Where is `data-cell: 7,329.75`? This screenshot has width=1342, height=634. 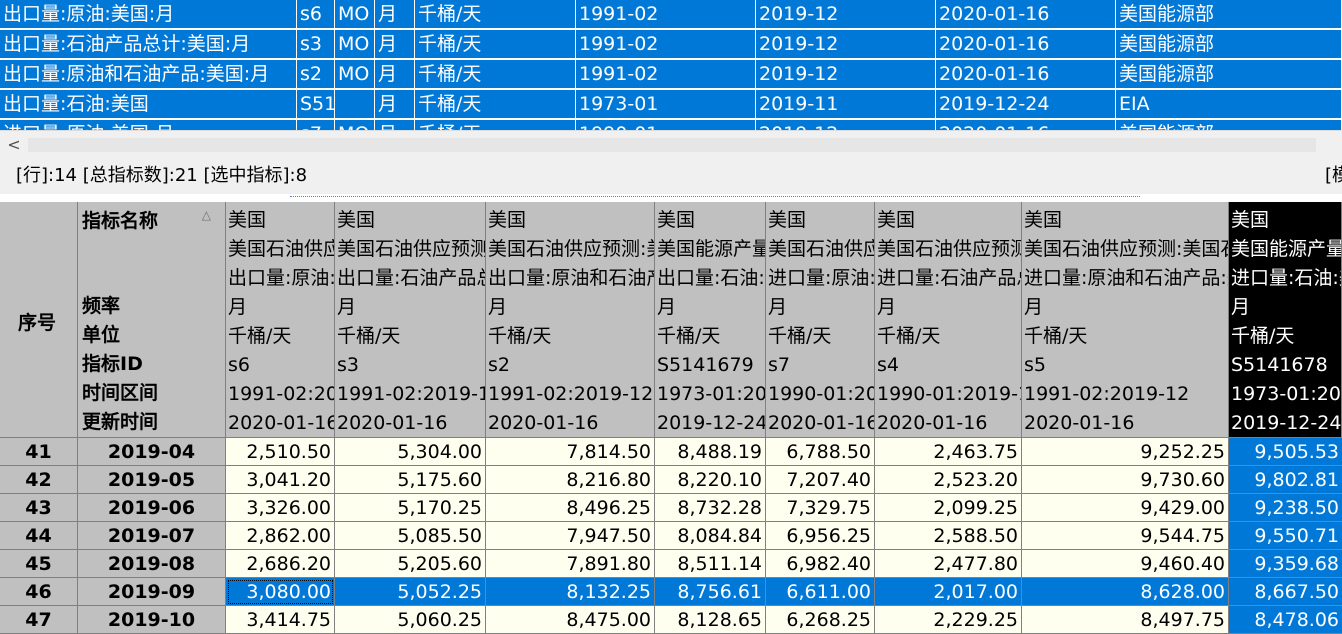
data-cell: 7,329.75 is located at coordinates (820, 508).